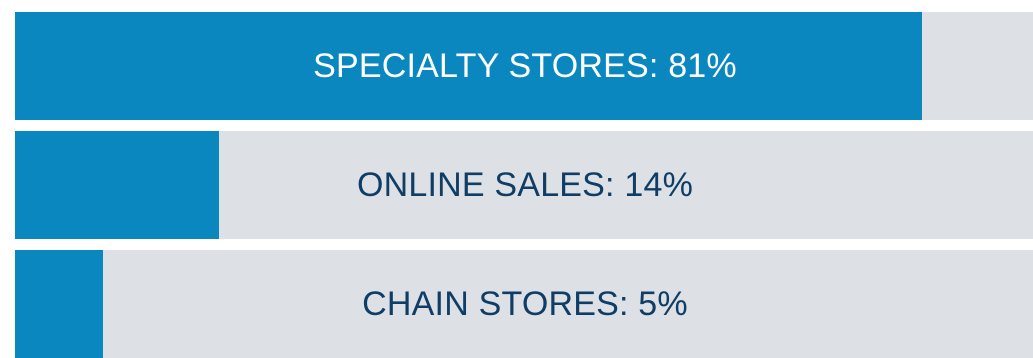 The width and height of the screenshot is (1033, 358). I want to click on bar-value-label: CHAIN STORES: 5%, so click(525, 303).